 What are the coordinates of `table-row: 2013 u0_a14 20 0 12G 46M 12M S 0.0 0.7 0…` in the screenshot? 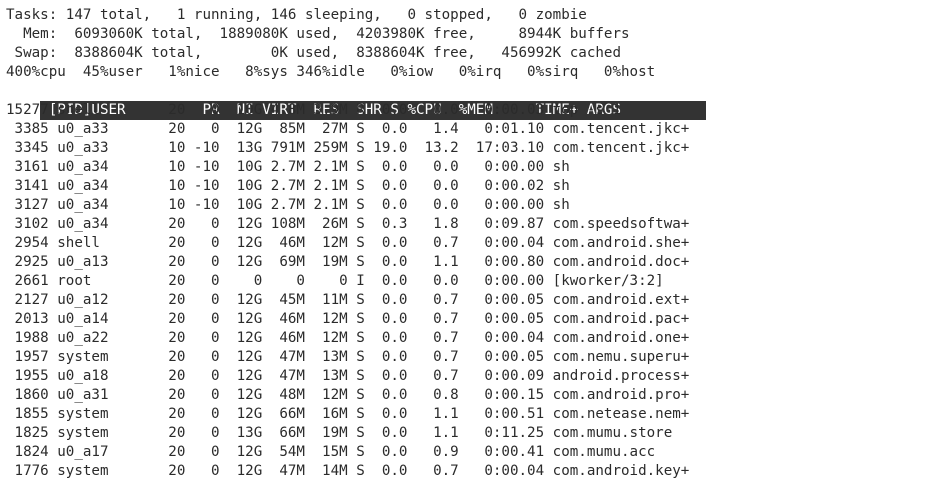 It's located at (348, 319).